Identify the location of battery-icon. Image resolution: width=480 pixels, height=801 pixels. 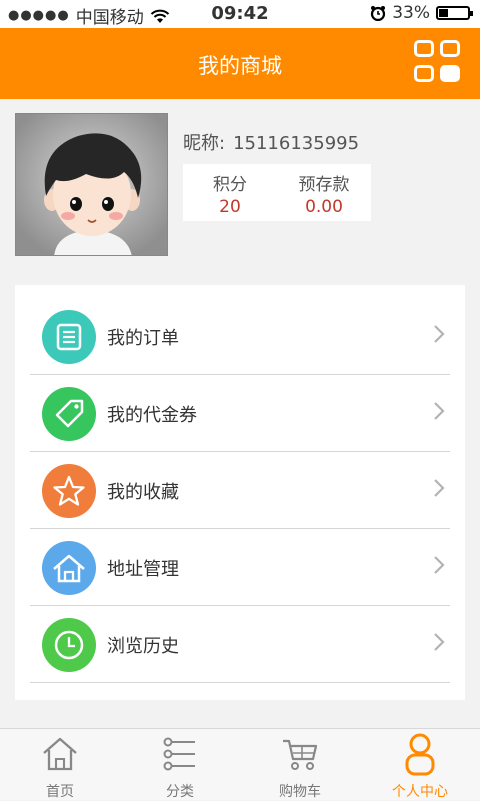
(454, 13).